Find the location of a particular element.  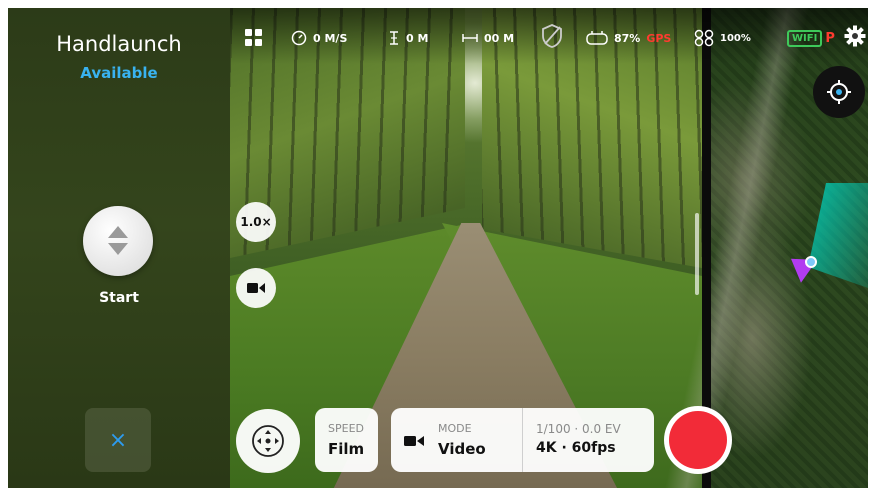

handlaunch-status: Available is located at coordinates (119, 73).